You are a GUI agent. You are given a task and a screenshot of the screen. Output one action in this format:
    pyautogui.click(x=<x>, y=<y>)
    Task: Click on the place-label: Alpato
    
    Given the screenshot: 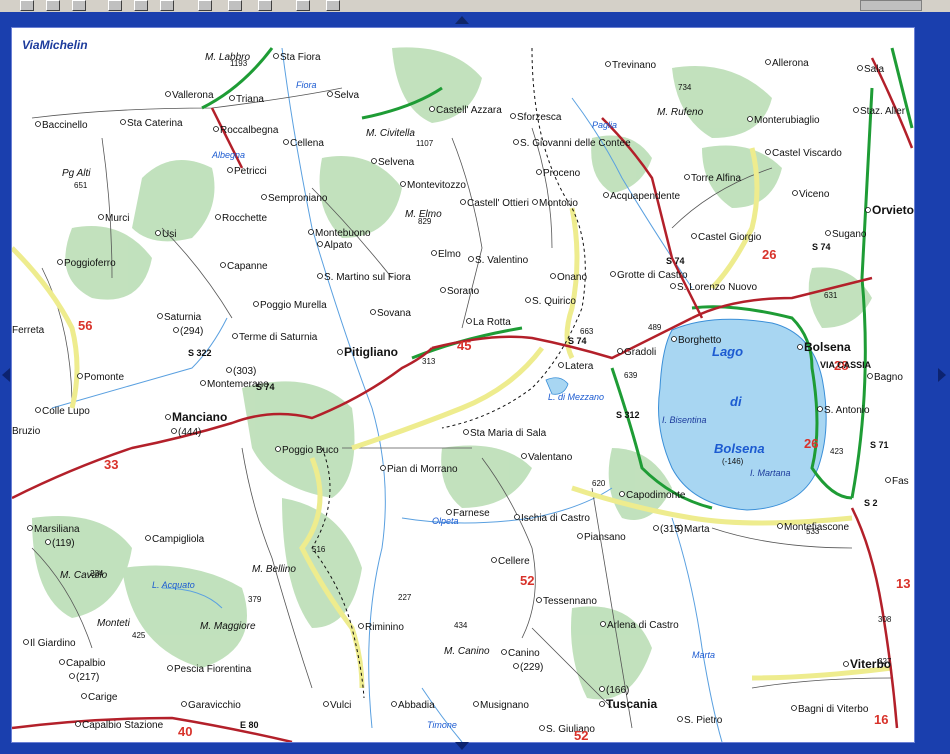 What is the action you would take?
    pyautogui.click(x=338, y=245)
    